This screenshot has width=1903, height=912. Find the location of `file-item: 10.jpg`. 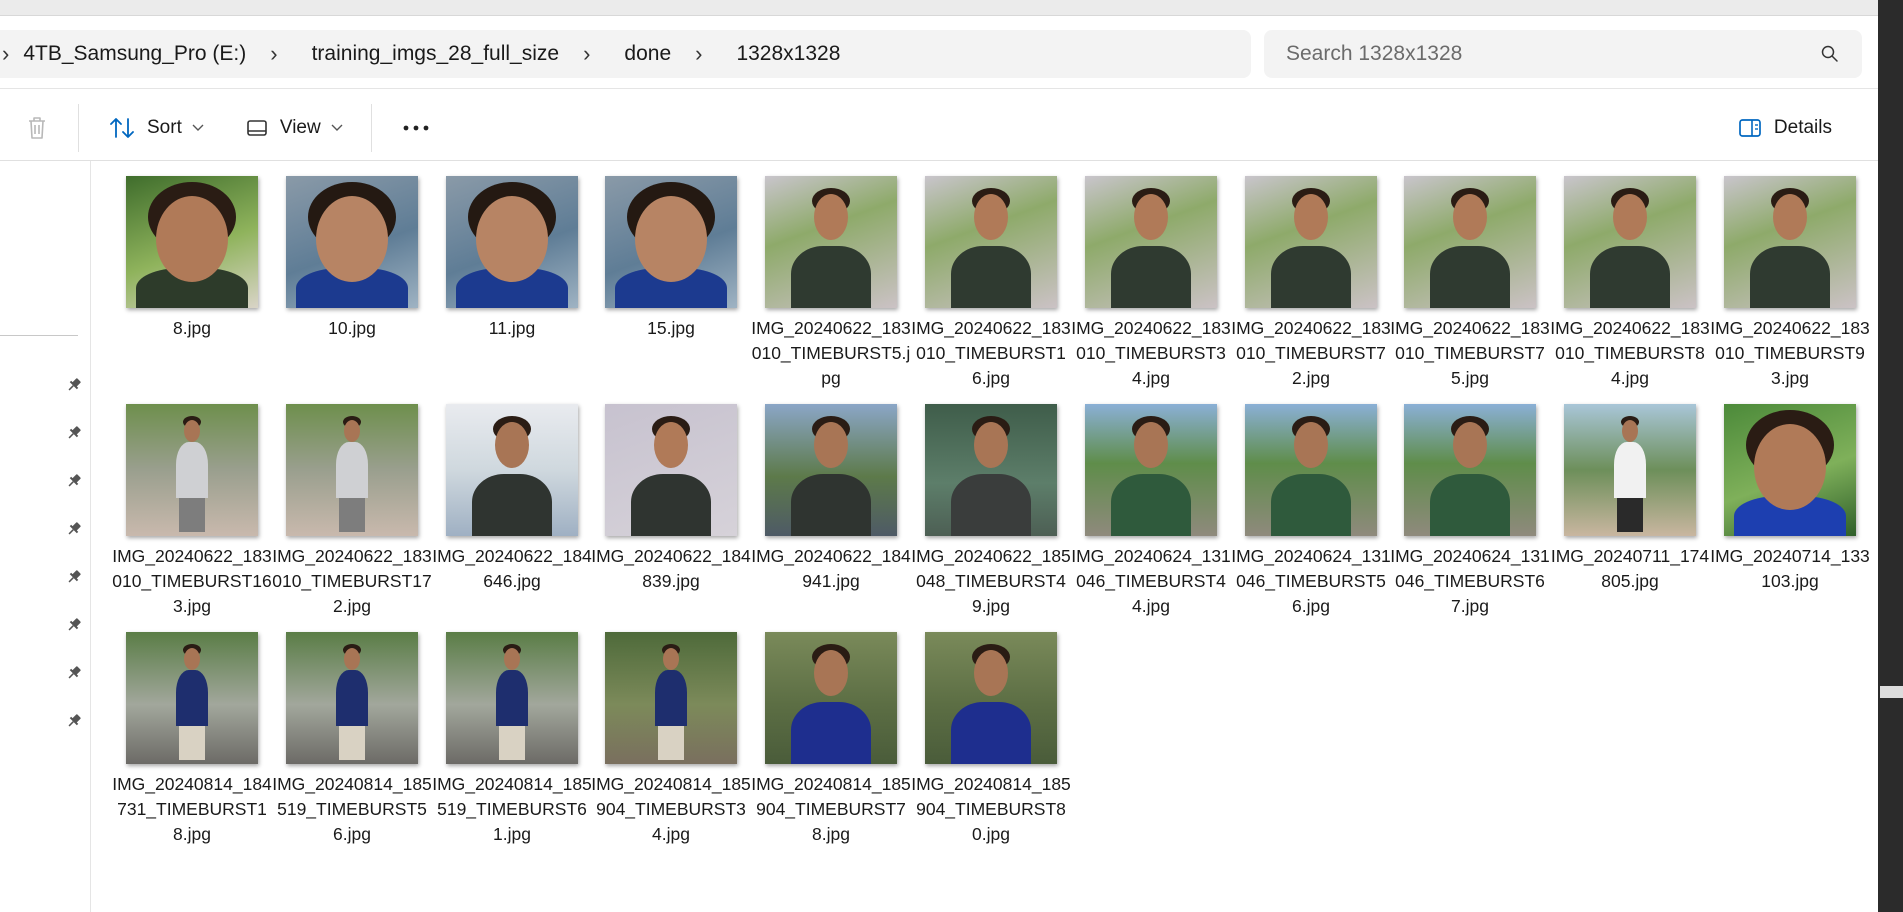

file-item: 10.jpg is located at coordinates (352, 284).